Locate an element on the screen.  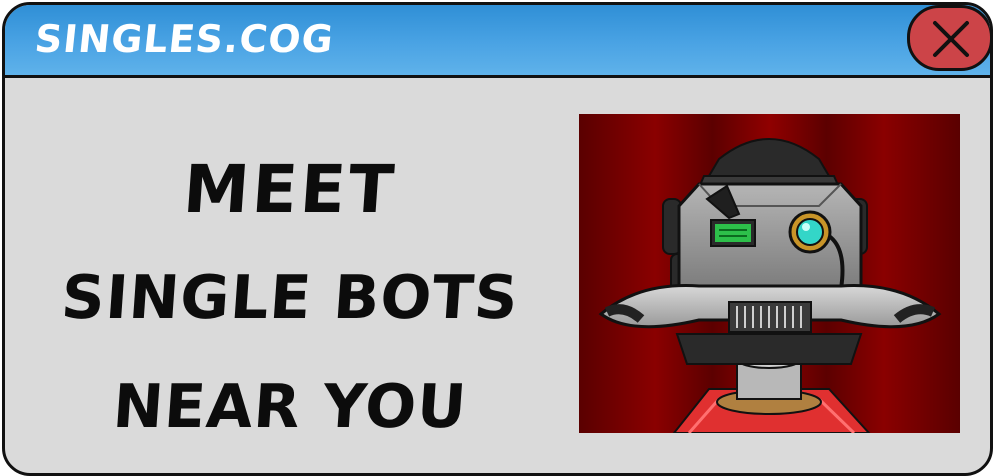
close-icon is located at coordinates (951, 39).